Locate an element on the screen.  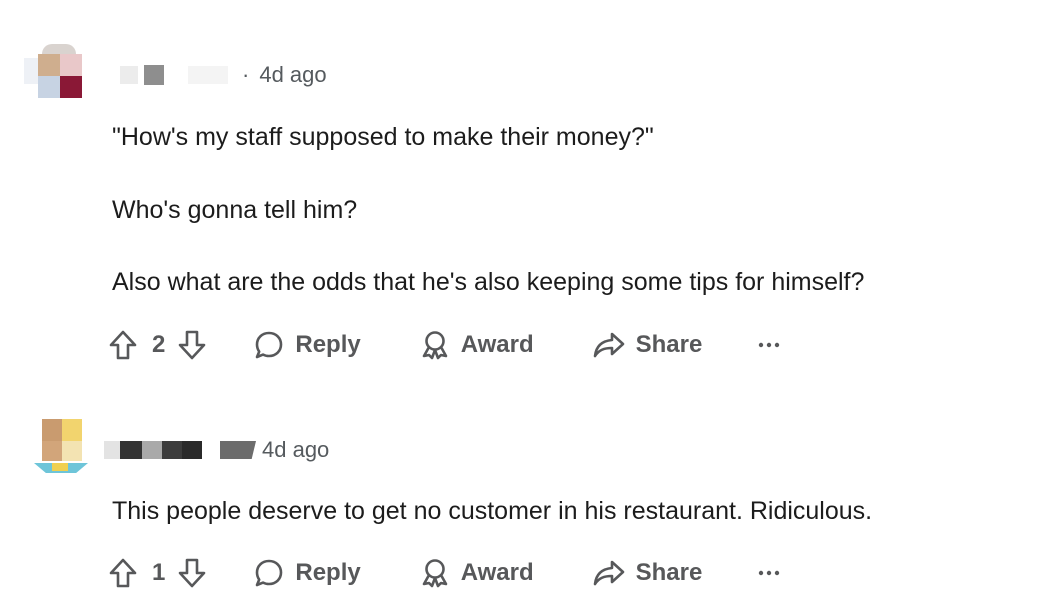
comment-actions: 2 Reply Award Share is located at coordinates (444, 345).